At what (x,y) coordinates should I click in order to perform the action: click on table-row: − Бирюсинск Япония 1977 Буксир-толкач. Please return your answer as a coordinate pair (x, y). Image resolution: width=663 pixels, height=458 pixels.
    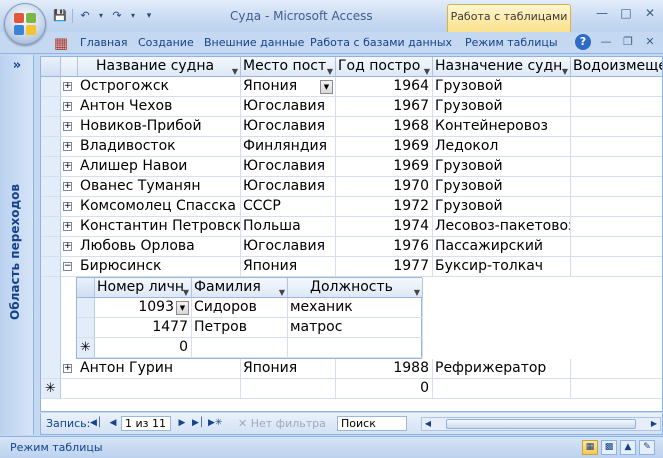
    Looking at the image, I should click on (351, 267).